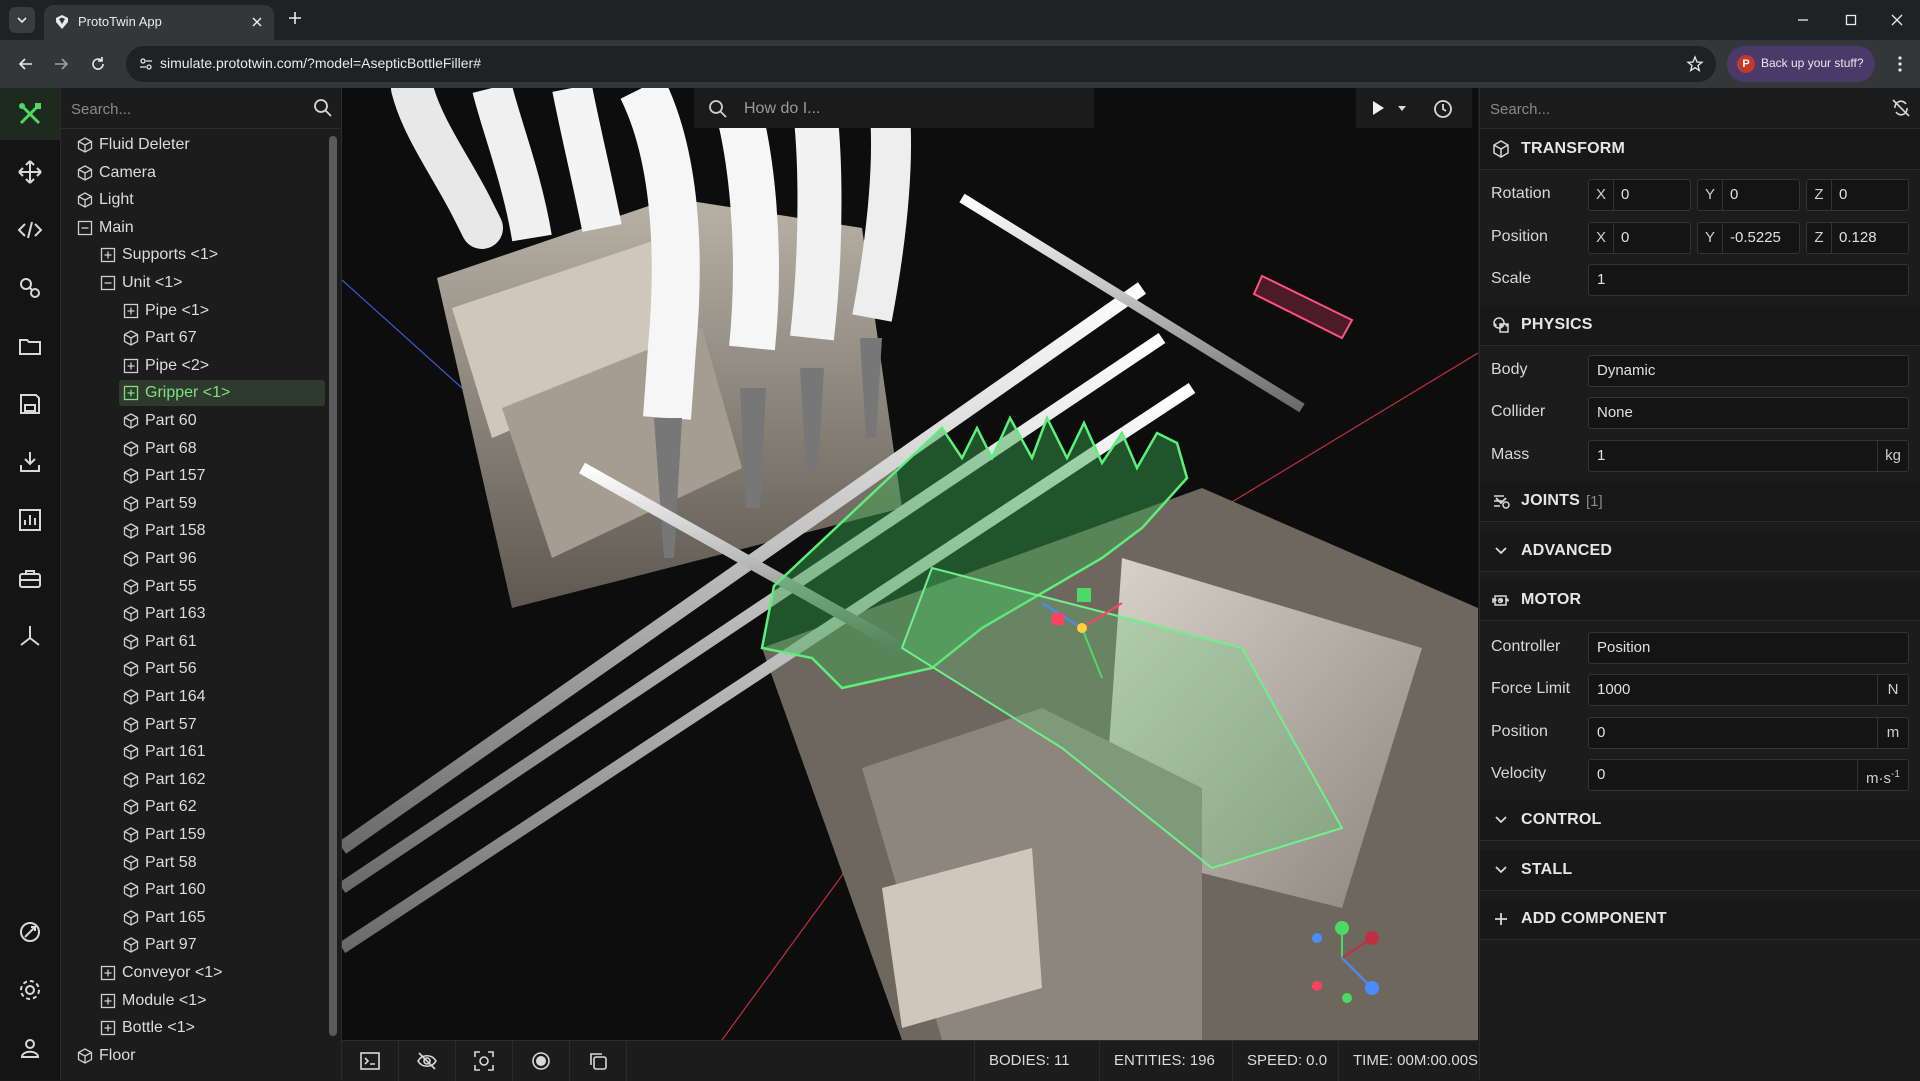 The height and width of the screenshot is (1081, 1920). Describe the element at coordinates (1857, 195) in the screenshot. I see `rotation-z-field: Z 0` at that location.